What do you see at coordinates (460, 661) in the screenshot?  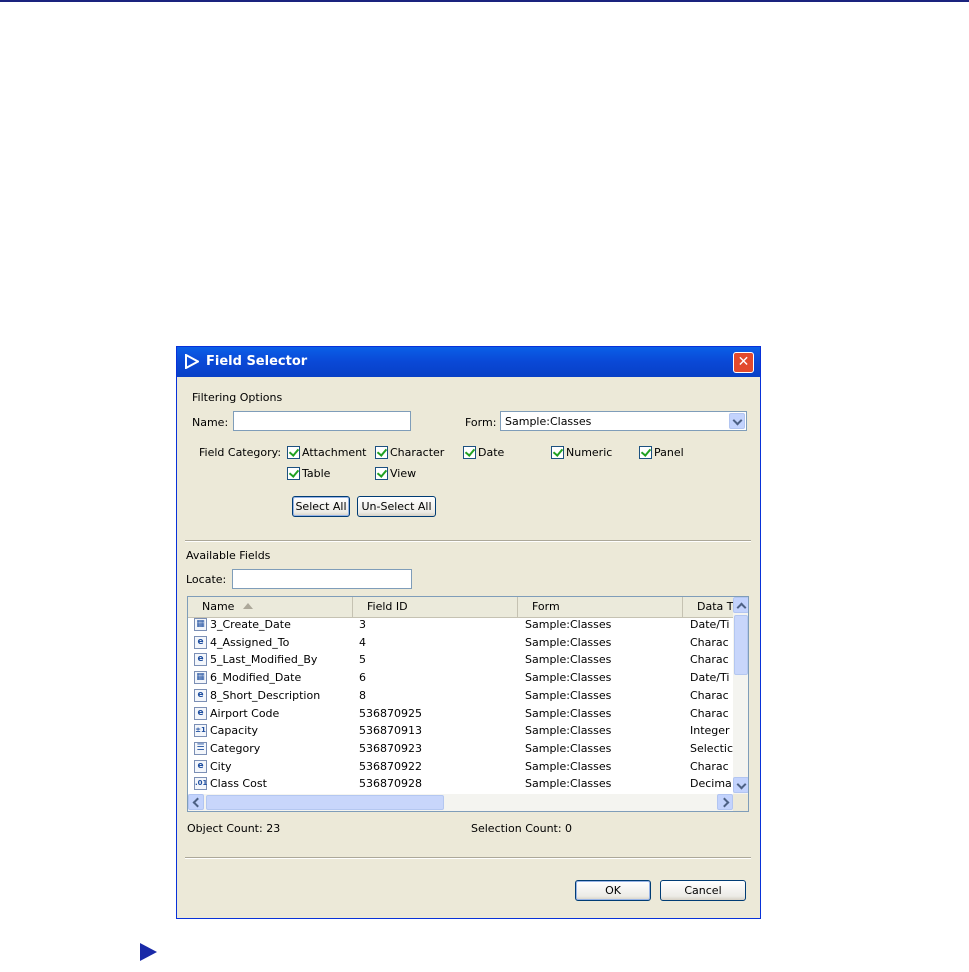 I see `table-row: e 5_Last_Modified_By 5 Sample:Classes Charac` at bounding box center [460, 661].